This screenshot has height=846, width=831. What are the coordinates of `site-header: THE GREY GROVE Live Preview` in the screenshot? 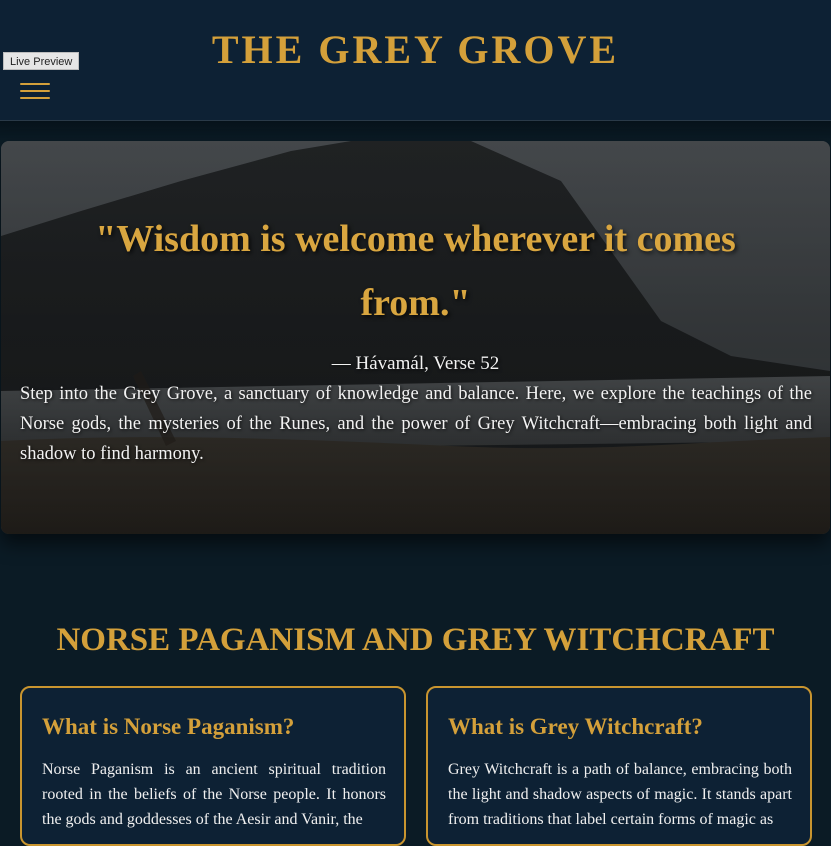 It's located at (415, 60).